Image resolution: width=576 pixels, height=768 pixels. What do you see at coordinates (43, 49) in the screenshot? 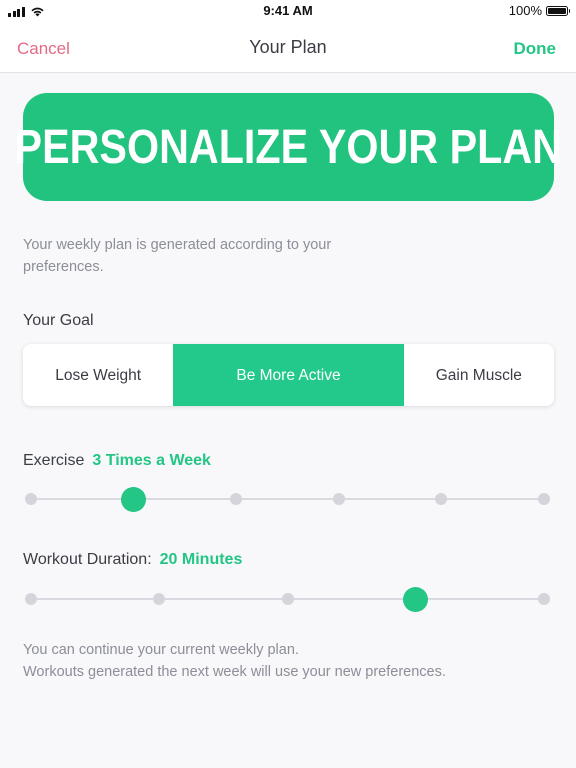
I see `cancel-button: Cancel` at bounding box center [43, 49].